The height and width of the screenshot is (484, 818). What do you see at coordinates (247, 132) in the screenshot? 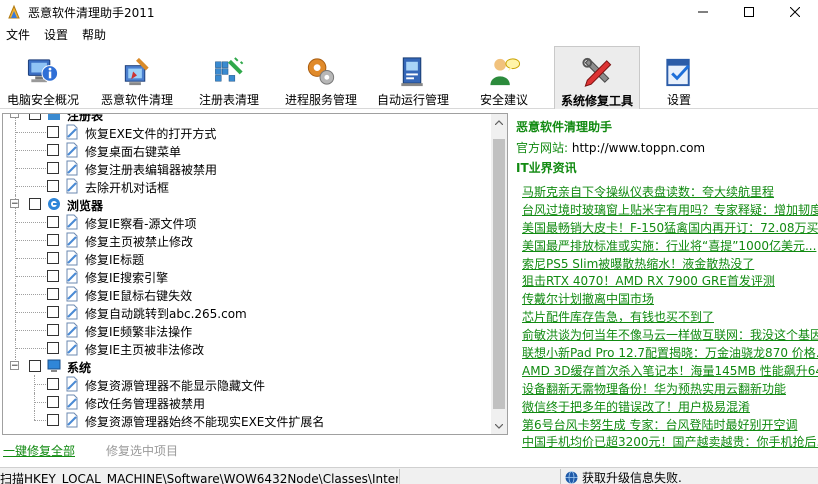
I see `tree-item: 恢复EXE文件的打开方式` at bounding box center [247, 132].